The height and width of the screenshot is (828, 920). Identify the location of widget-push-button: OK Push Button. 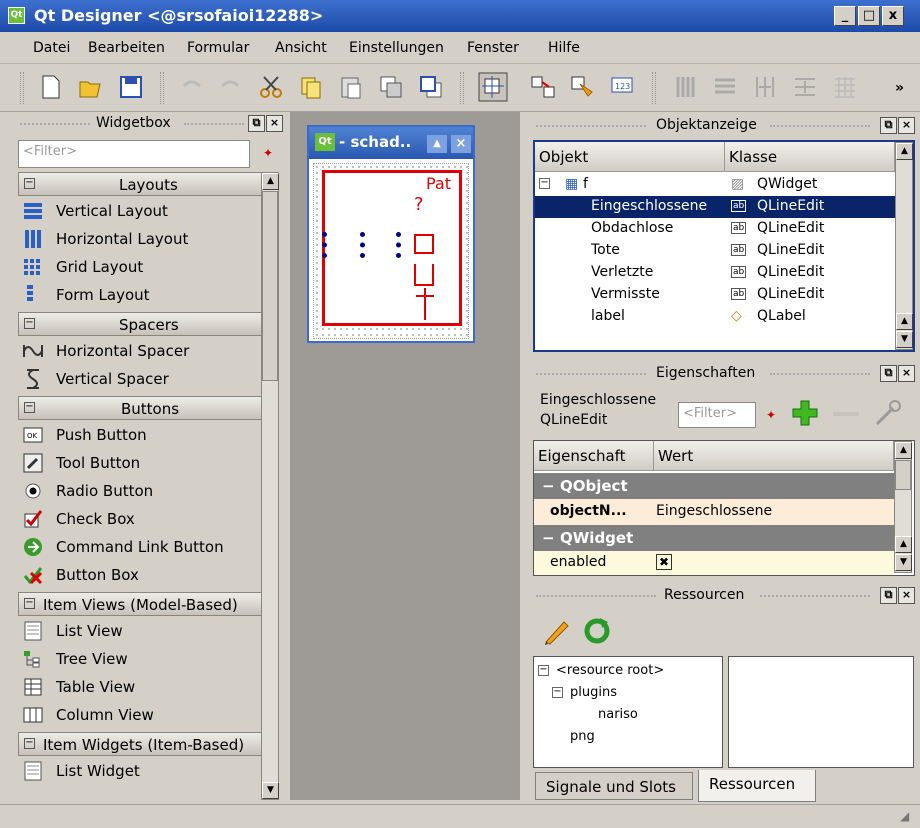
(146, 435).